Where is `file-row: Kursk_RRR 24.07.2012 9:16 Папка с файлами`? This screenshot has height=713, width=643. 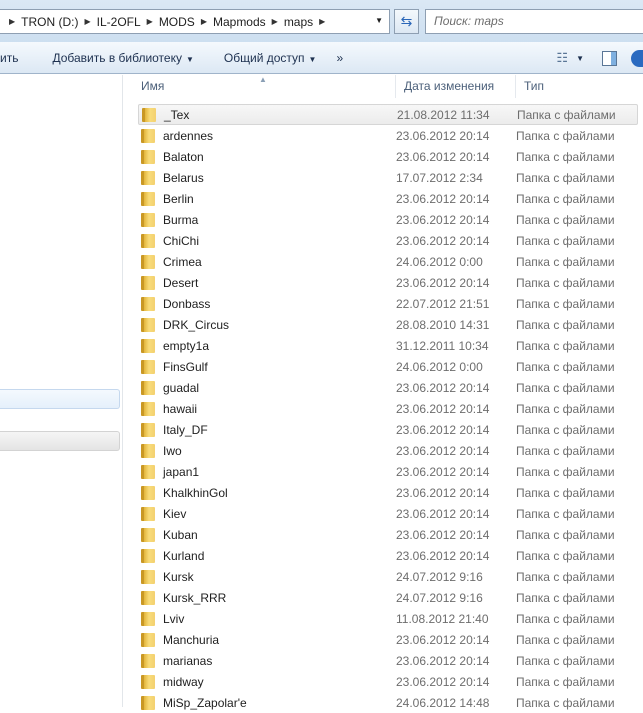
file-row: Kursk_RRR 24.07.2012 9:16 Папка с файлами is located at coordinates (388, 597).